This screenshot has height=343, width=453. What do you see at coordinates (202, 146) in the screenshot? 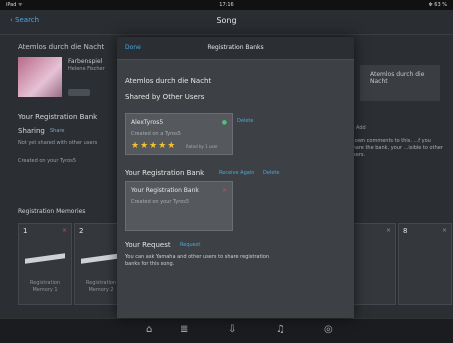
I see `rating-count: Rated by 1 user` at bounding box center [202, 146].